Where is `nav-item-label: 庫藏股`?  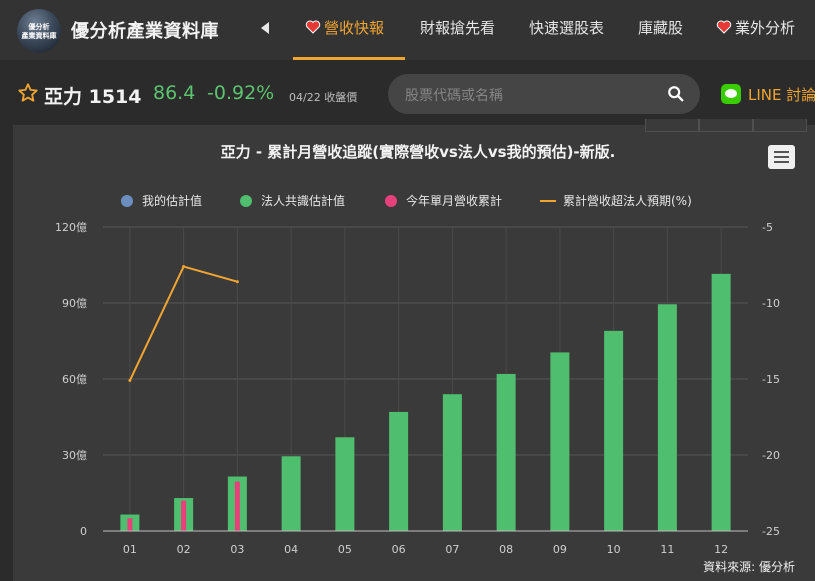 nav-item-label: 庫藏股 is located at coordinates (661, 28).